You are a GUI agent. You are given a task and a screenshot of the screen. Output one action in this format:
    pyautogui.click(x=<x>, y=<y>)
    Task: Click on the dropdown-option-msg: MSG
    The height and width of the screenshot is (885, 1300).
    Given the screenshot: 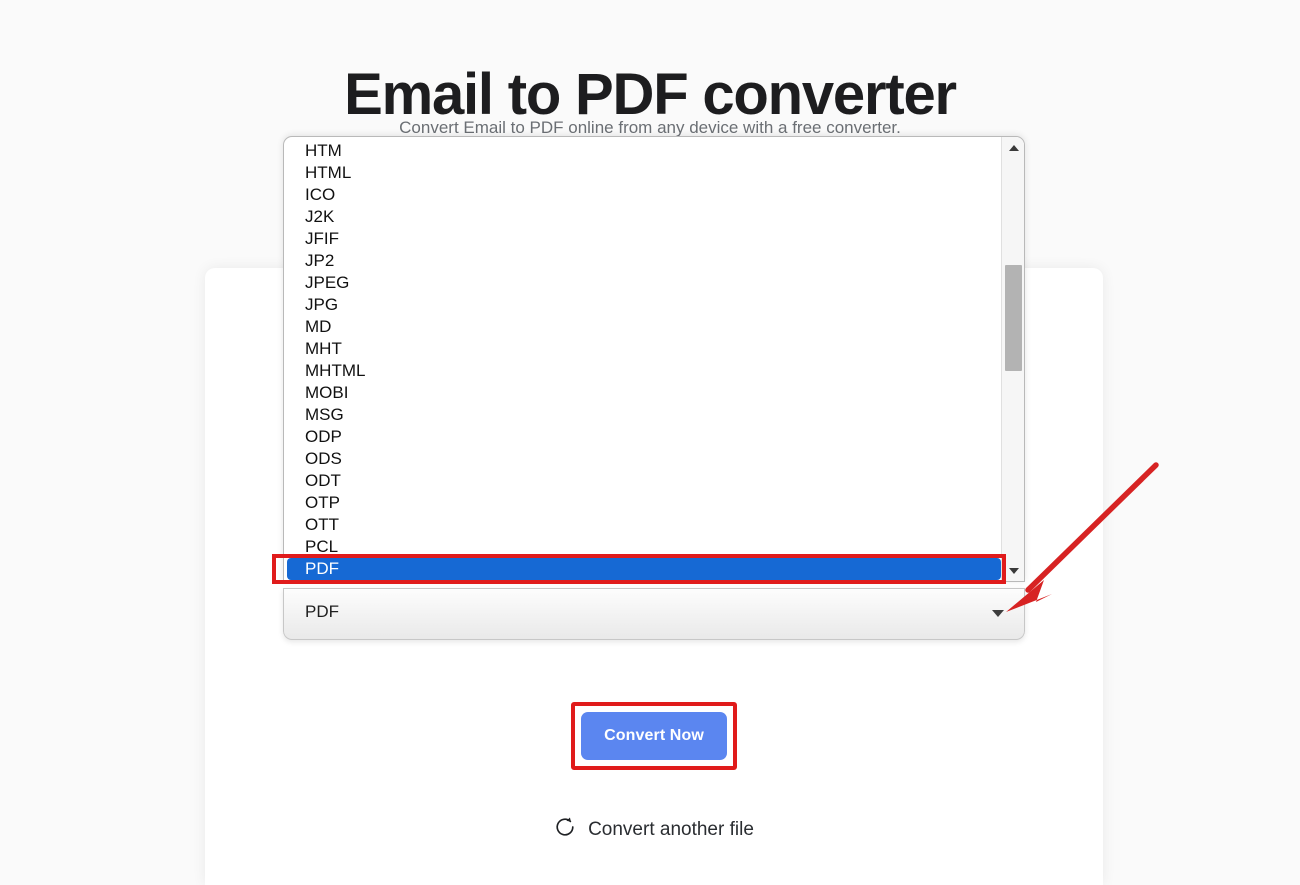 What is the action you would take?
    pyautogui.click(x=643, y=415)
    